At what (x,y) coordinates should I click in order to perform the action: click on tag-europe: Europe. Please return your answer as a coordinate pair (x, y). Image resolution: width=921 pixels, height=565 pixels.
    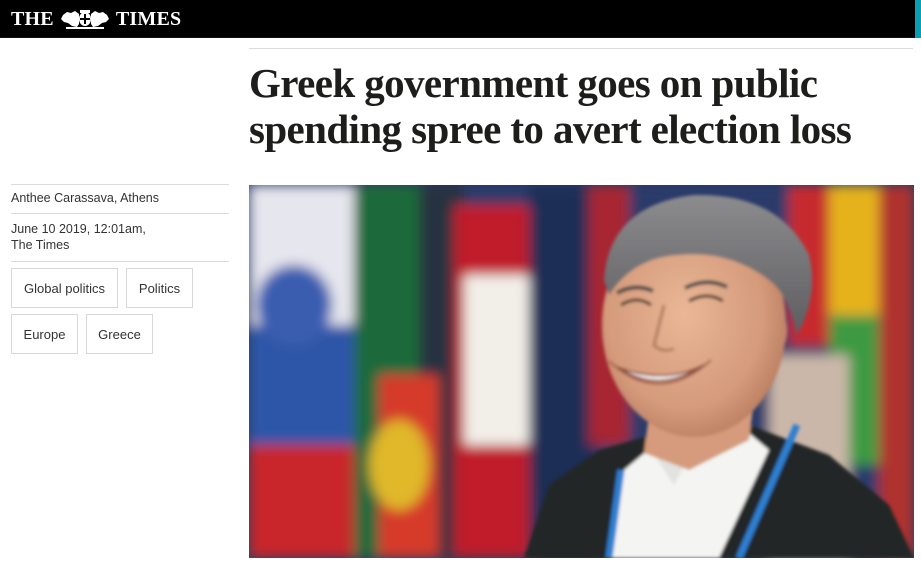
    Looking at the image, I should click on (44, 334).